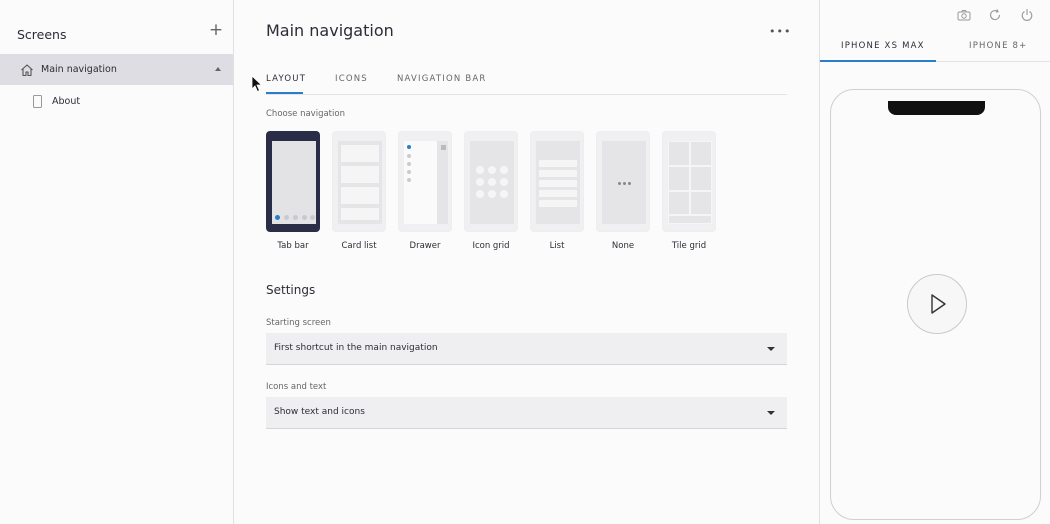 This screenshot has height=524, width=1050. I want to click on list-thumbnail, so click(557, 181).